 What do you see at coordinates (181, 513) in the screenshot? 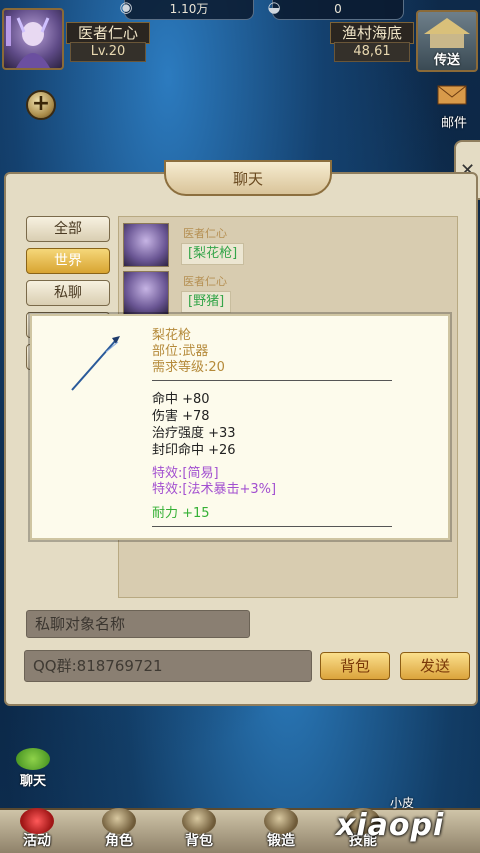
I see `item-durability: 耐力 +15` at bounding box center [181, 513].